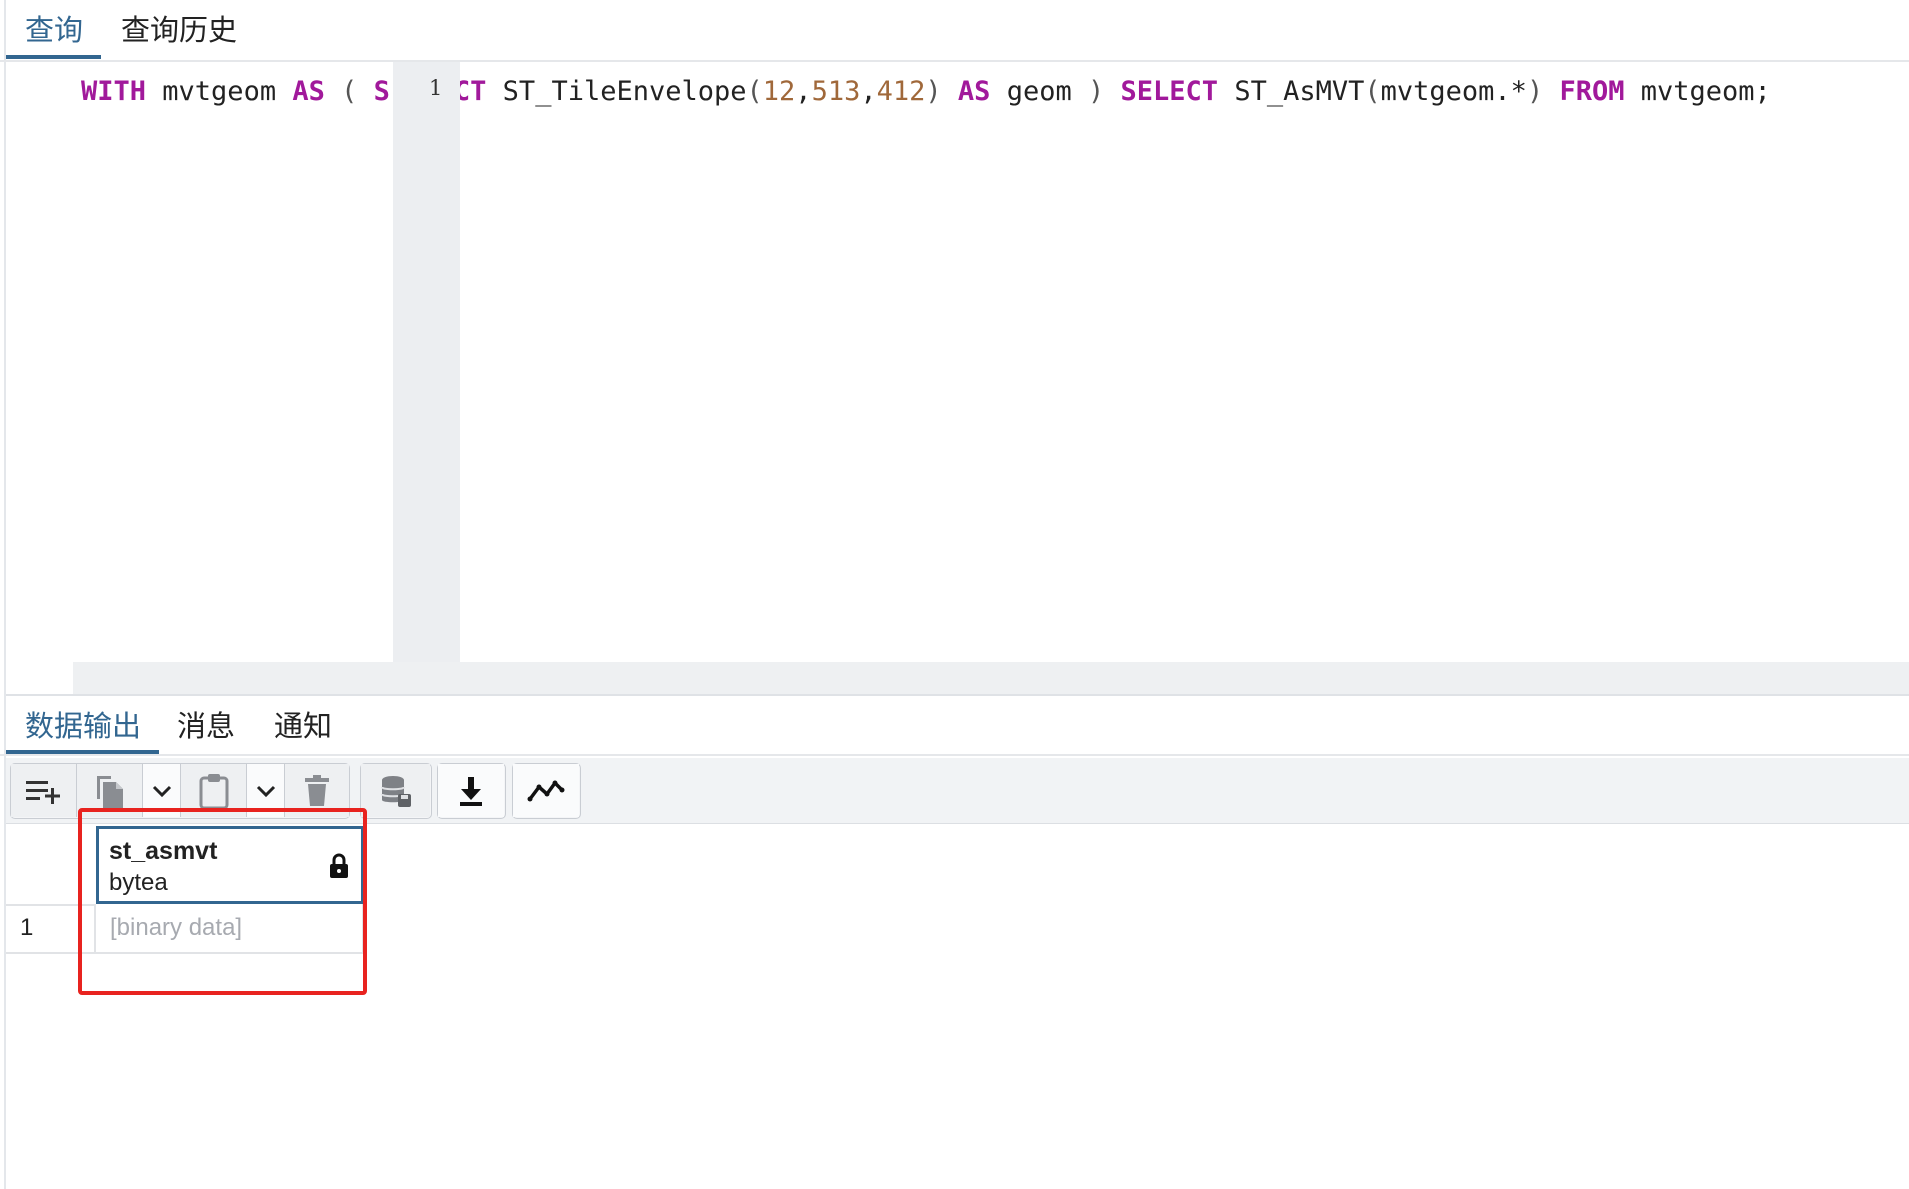 This screenshot has height=1189, width=1909. I want to click on code-token: 513, so click(836, 91).